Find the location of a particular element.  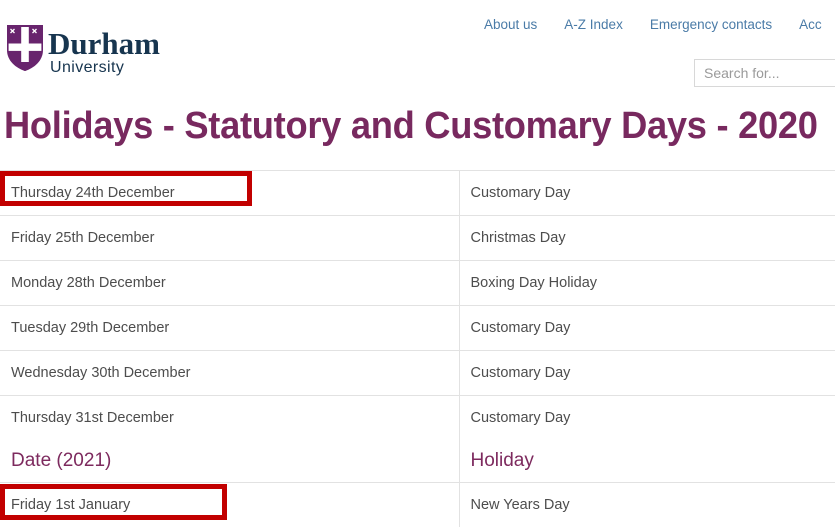

table-row: Monday 28th December Boxing Day Holiday is located at coordinates (417, 283).